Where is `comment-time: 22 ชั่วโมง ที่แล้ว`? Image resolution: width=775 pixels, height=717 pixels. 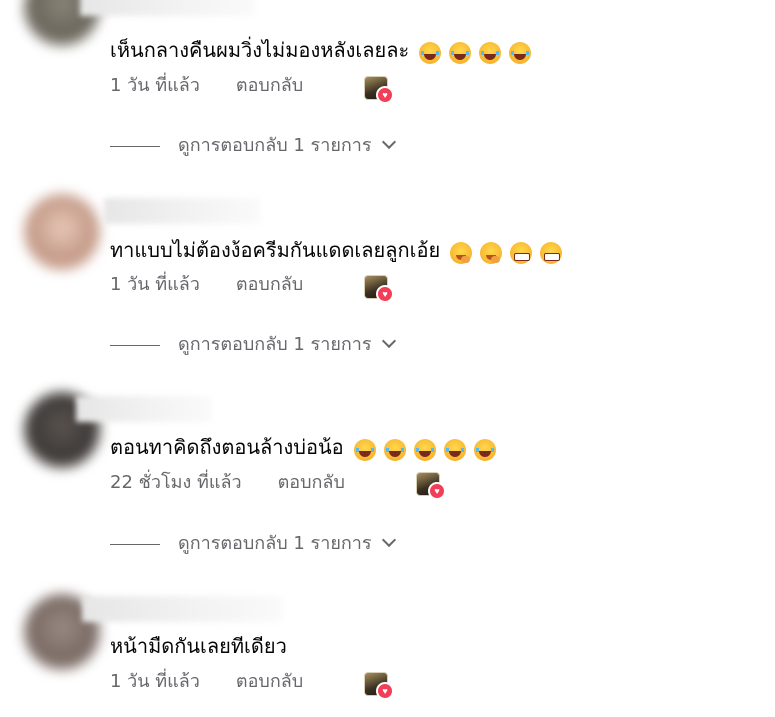
comment-time: 22 ชั่วโมง ที่แล้ว is located at coordinates (176, 482).